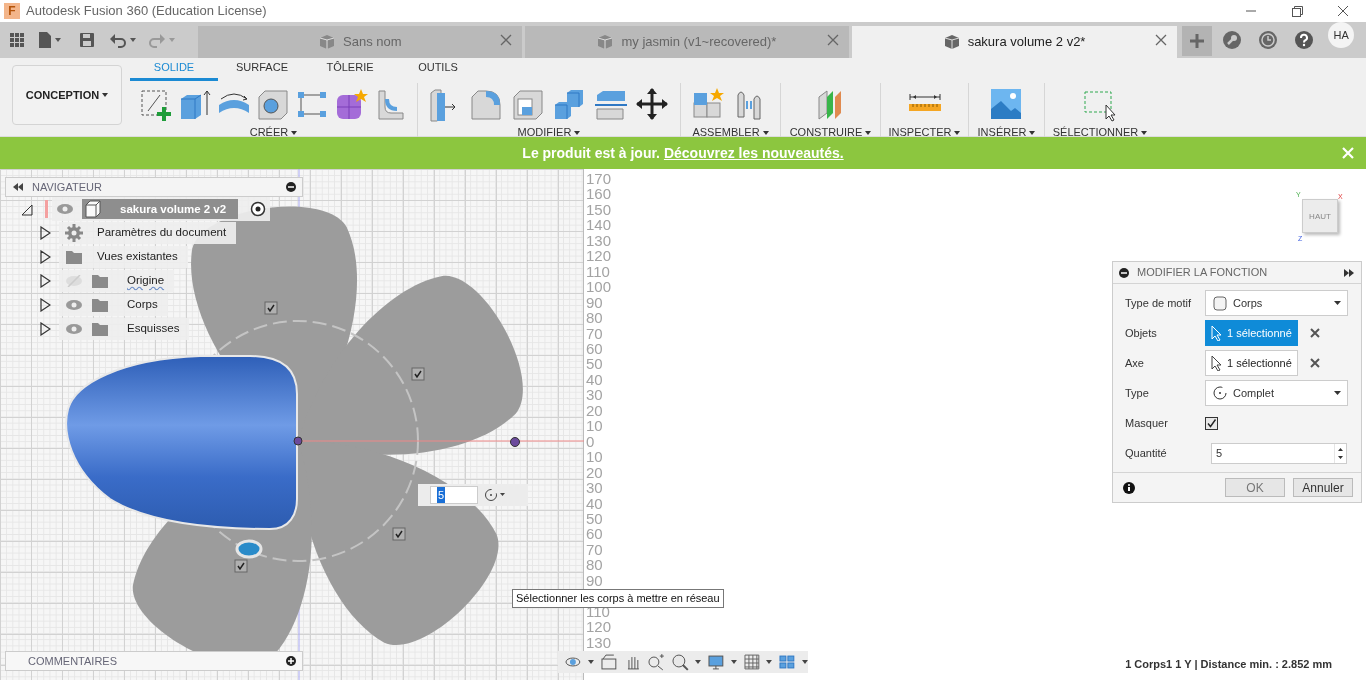  What do you see at coordinates (751, 662) in the screenshot?
I see `grid-icon` at bounding box center [751, 662].